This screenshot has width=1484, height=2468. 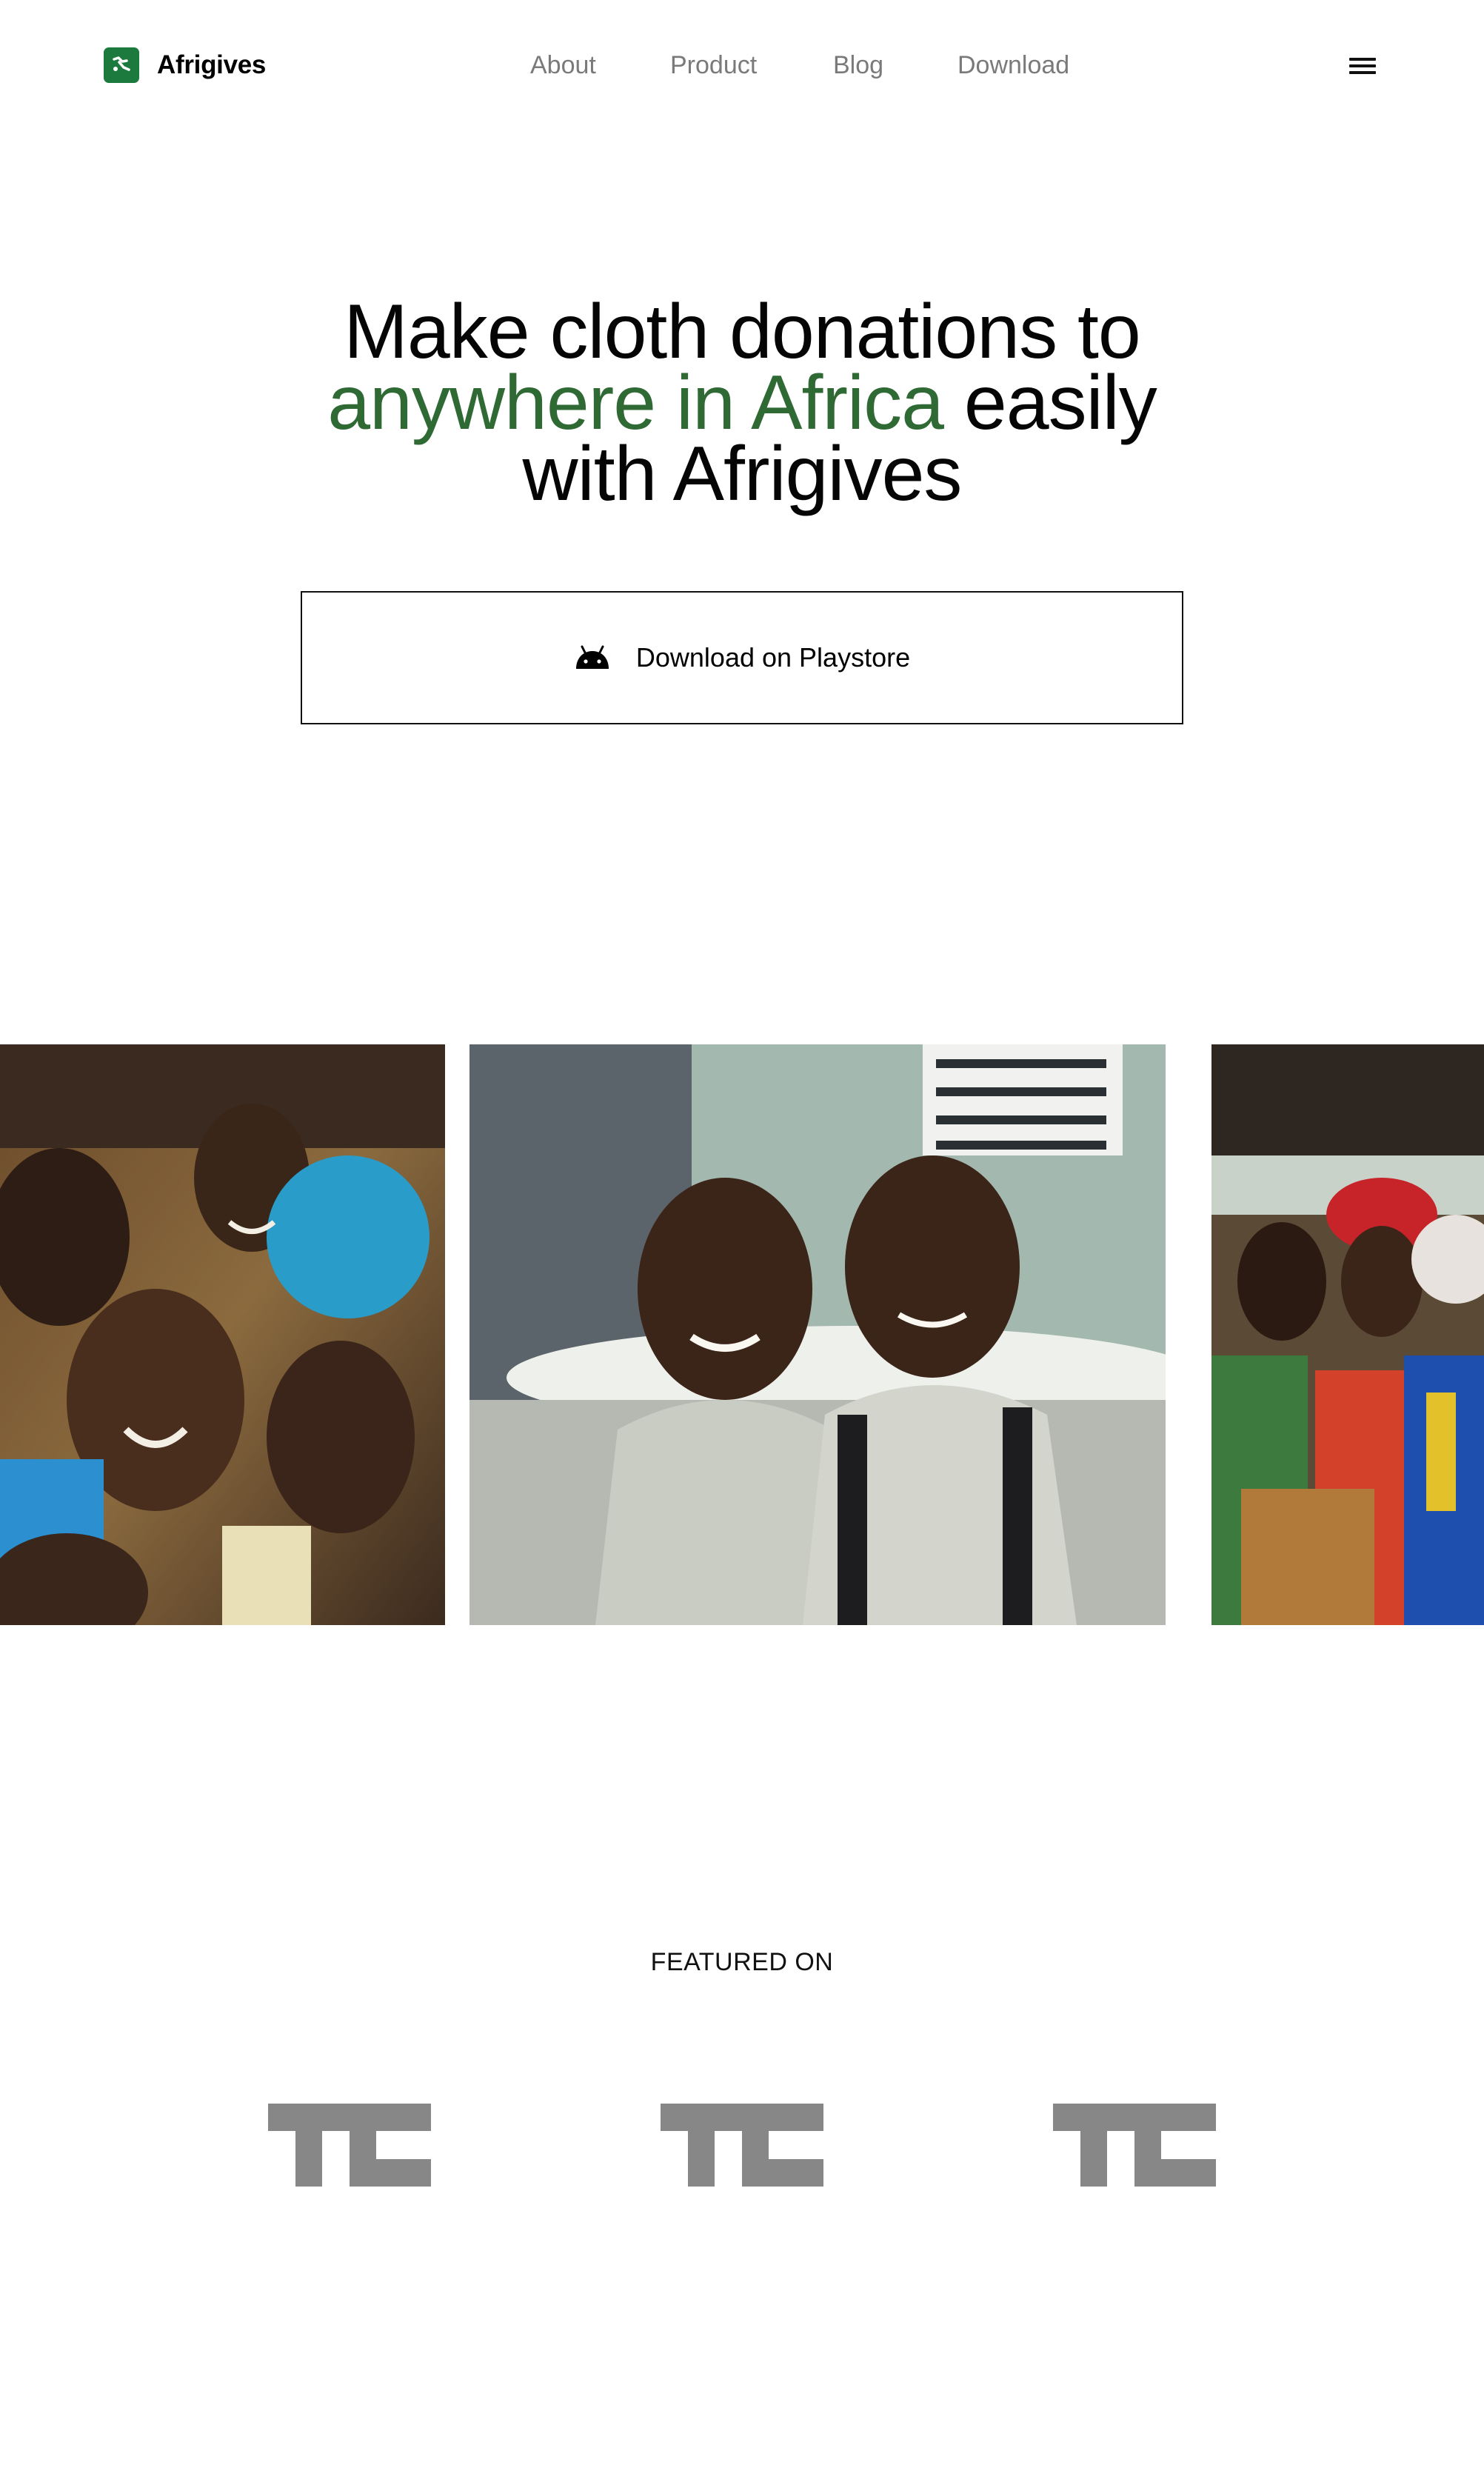 What do you see at coordinates (1013, 65) in the screenshot?
I see `nav-item-download: Download` at bounding box center [1013, 65].